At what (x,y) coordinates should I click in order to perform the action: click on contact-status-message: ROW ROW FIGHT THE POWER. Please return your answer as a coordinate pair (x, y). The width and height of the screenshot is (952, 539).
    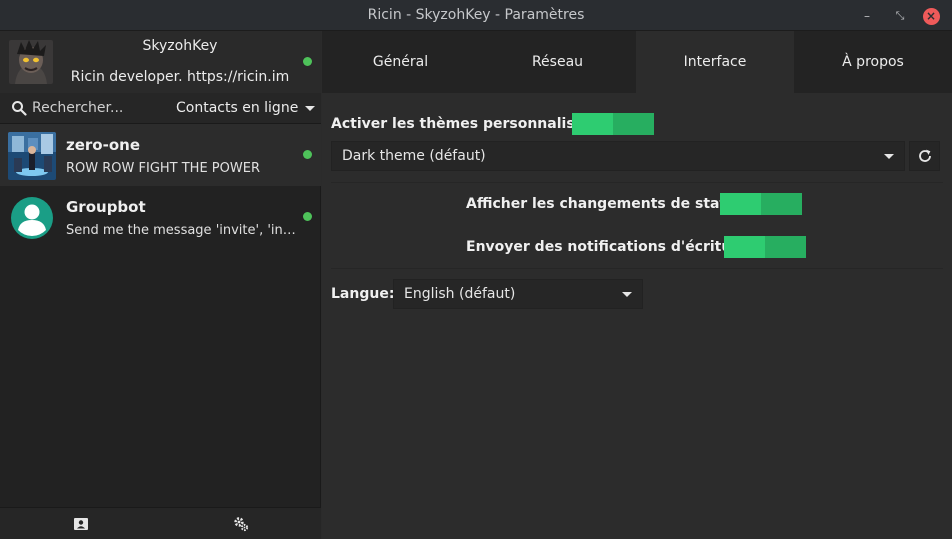
    Looking at the image, I should click on (163, 168).